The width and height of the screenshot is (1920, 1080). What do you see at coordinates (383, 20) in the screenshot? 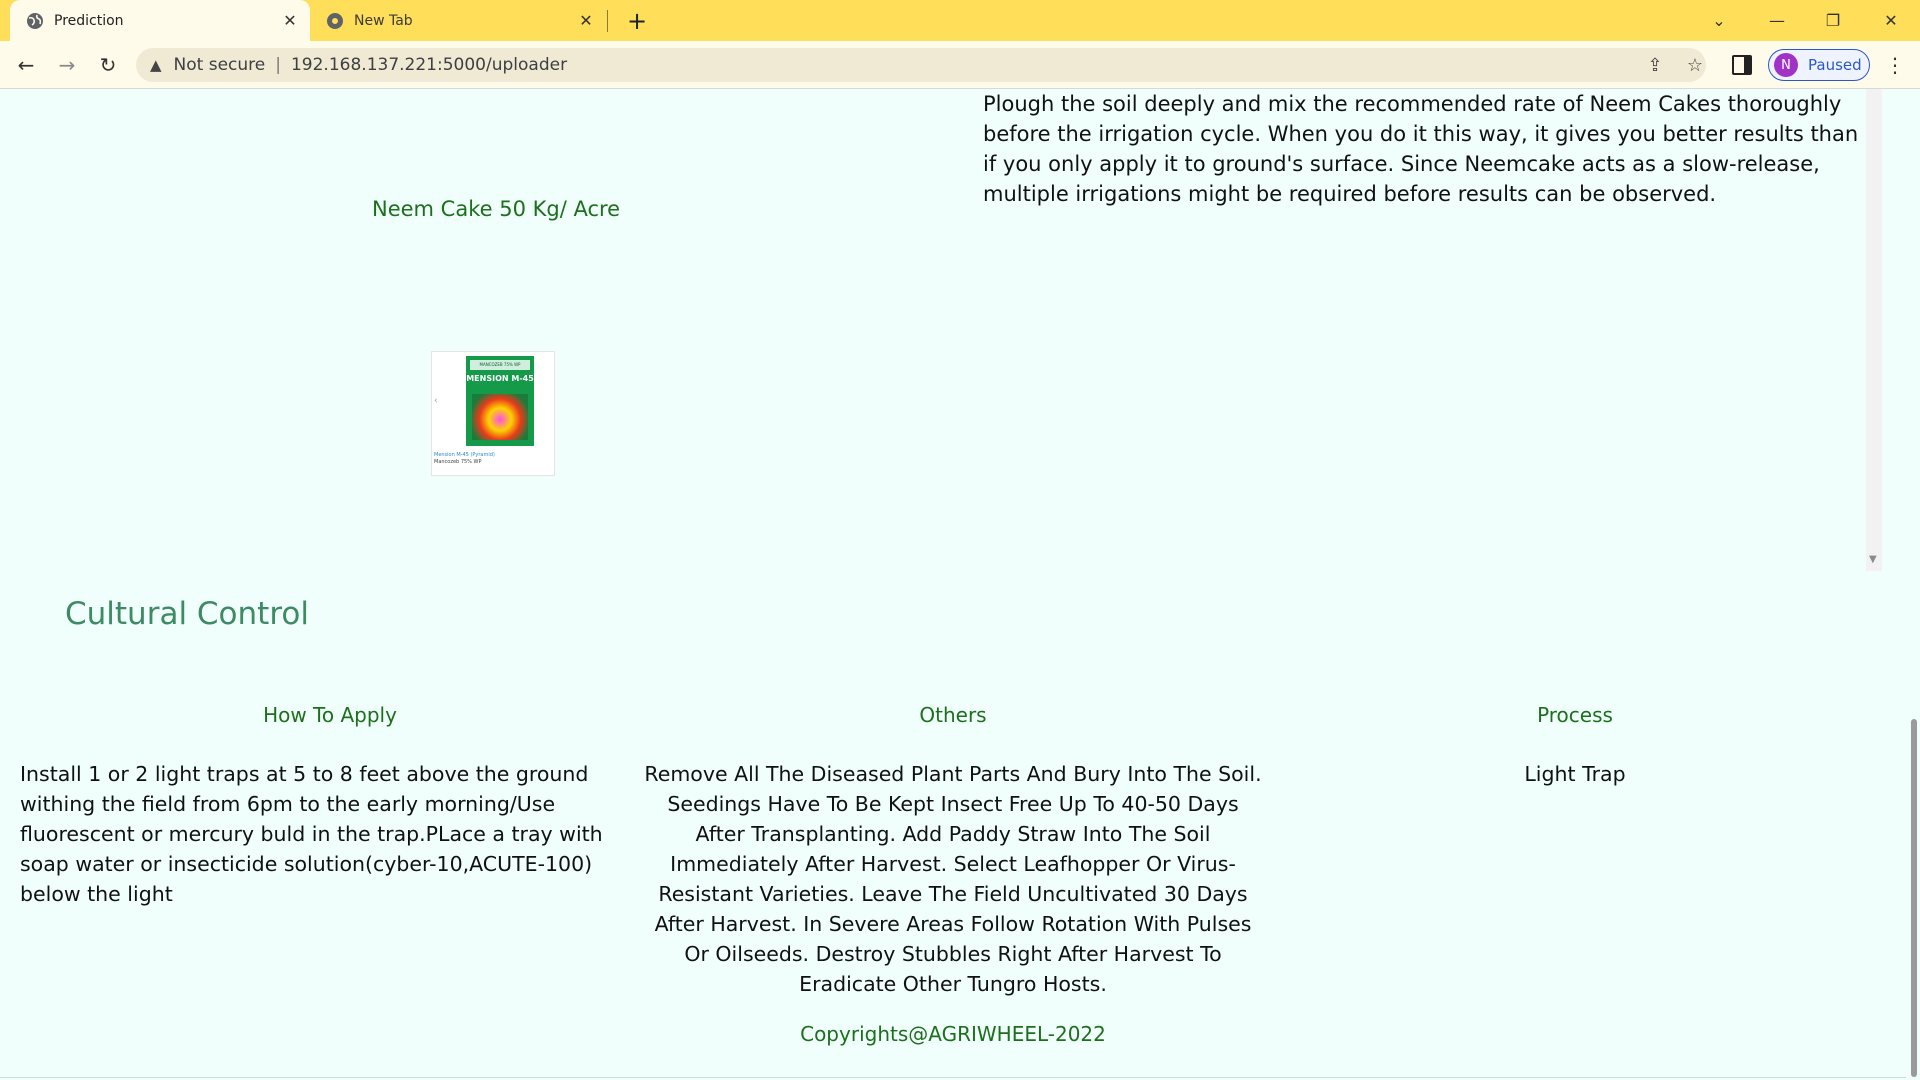
I see `tab-title: New Tab` at bounding box center [383, 20].